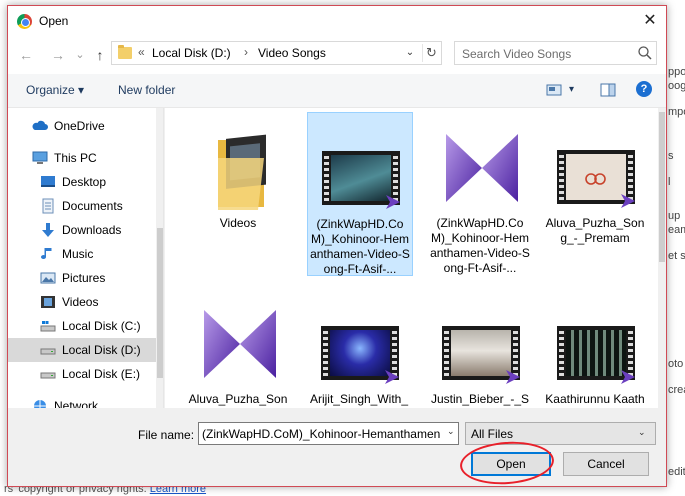 This screenshot has height=496, width=685. What do you see at coordinates (671, 156) in the screenshot?
I see `bg-fragment: s` at bounding box center [671, 156].